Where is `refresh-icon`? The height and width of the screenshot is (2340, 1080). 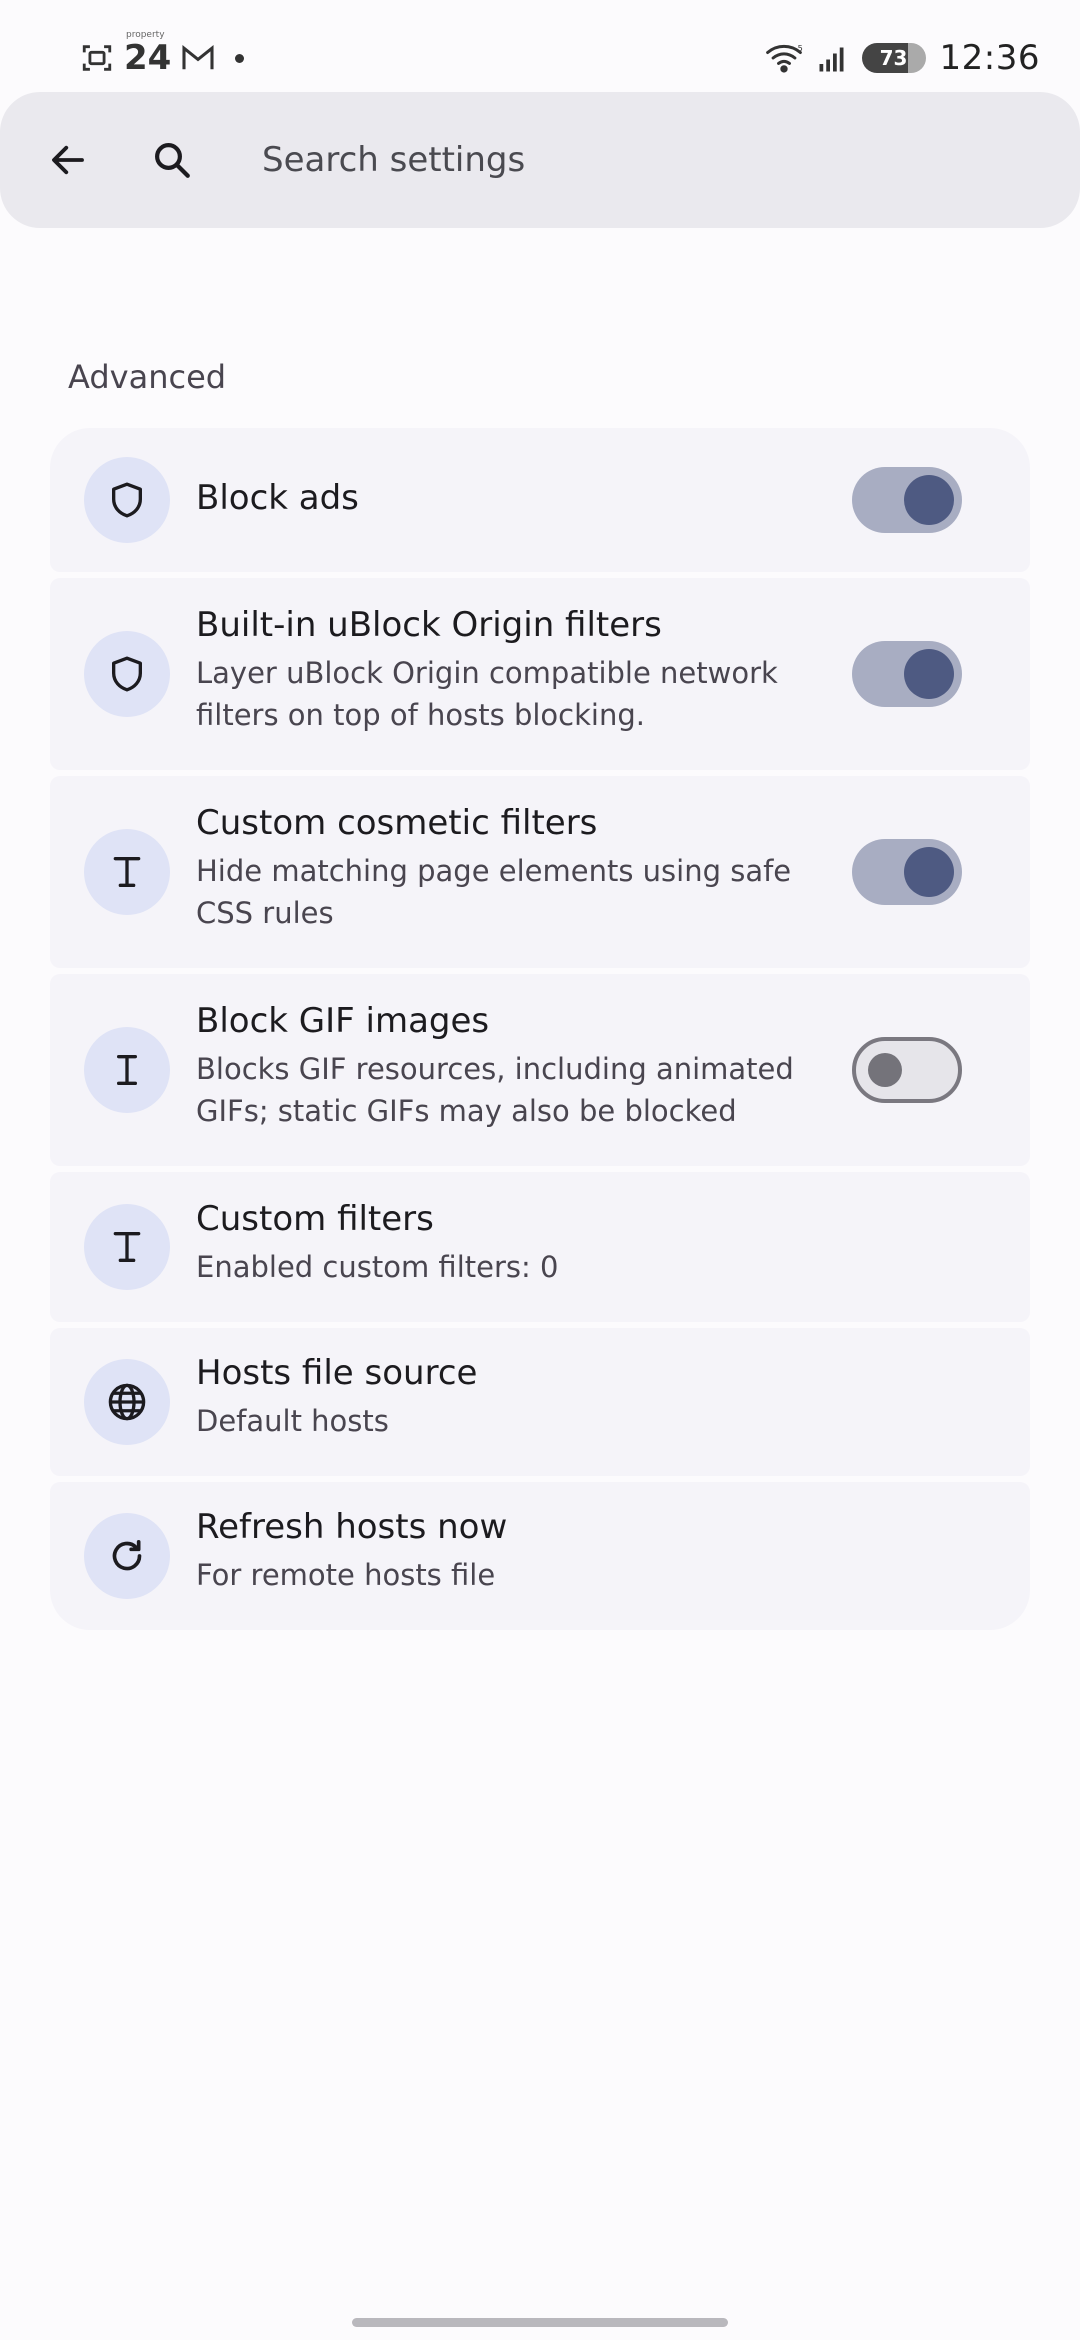
refresh-icon is located at coordinates (127, 1555).